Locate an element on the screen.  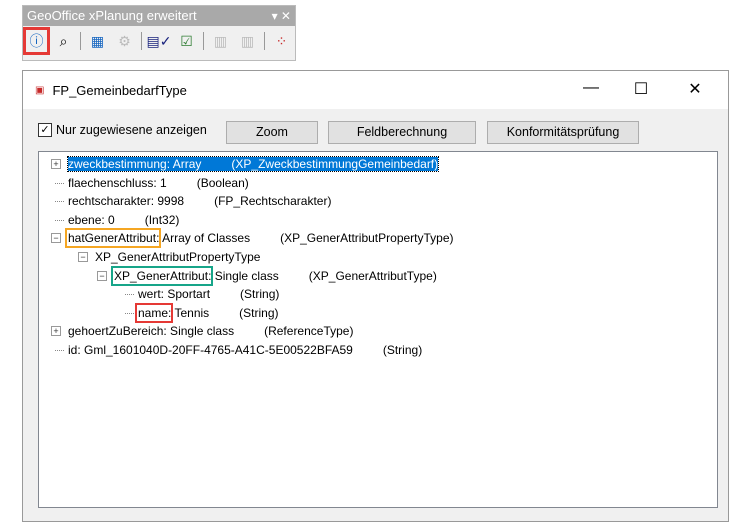
info-feature-icon: ⓘ is located at coordinates (36, 41).